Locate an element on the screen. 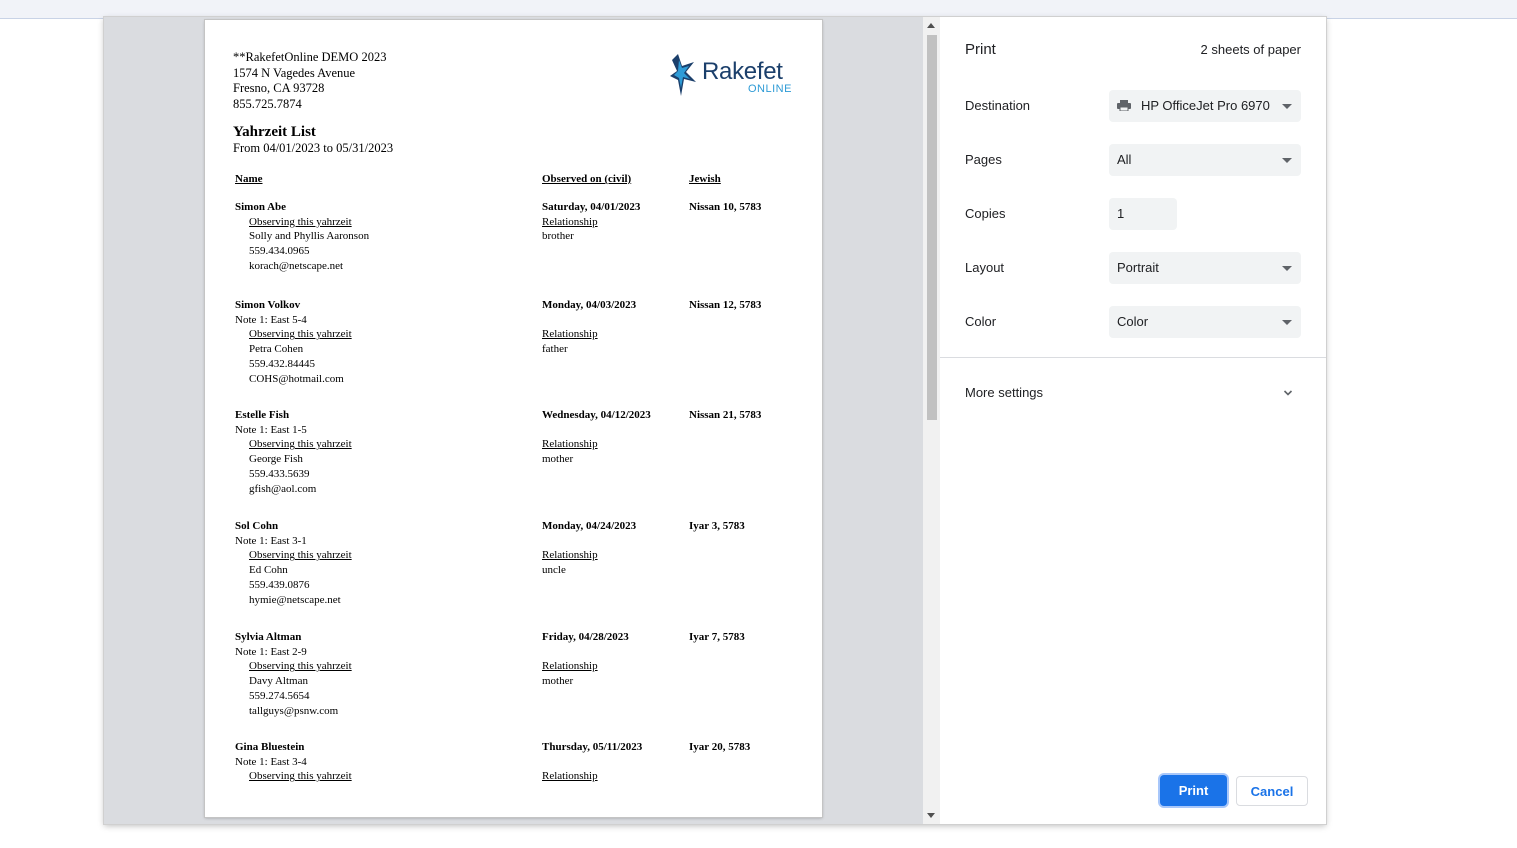 This screenshot has height=848, width=1517. observer-name: Petra Cohen is located at coordinates (276, 349).